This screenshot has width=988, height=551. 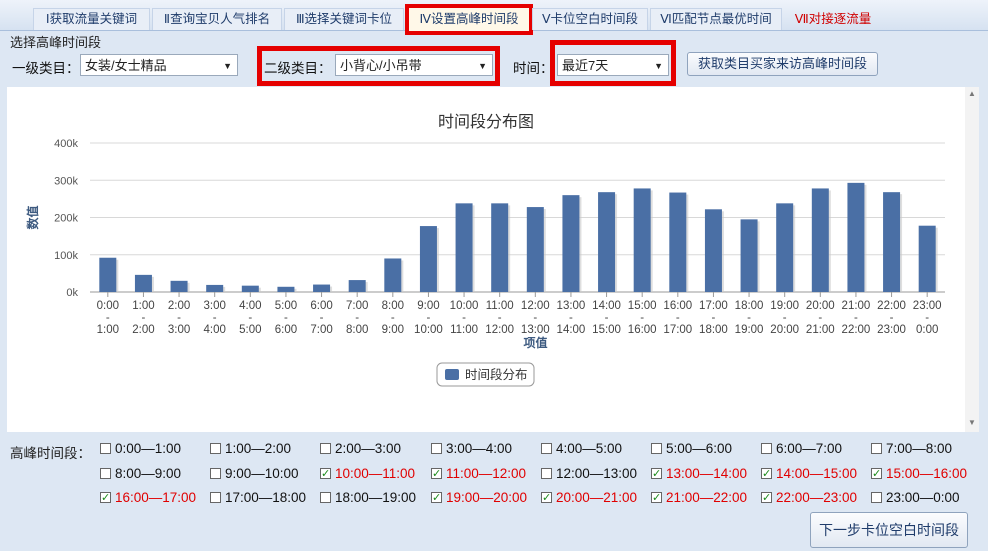 What do you see at coordinates (50, 453) in the screenshot?
I see `peak-hours-label: 高峰时间段：` at bounding box center [50, 453].